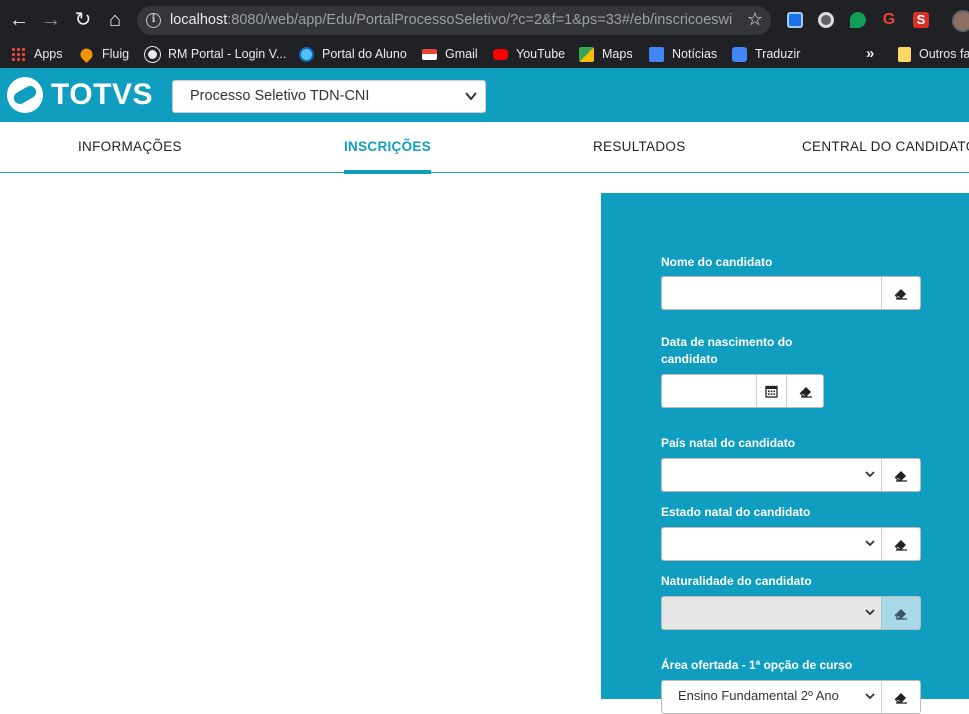 This screenshot has width=969, height=714. I want to click on nome-input, so click(772, 293).